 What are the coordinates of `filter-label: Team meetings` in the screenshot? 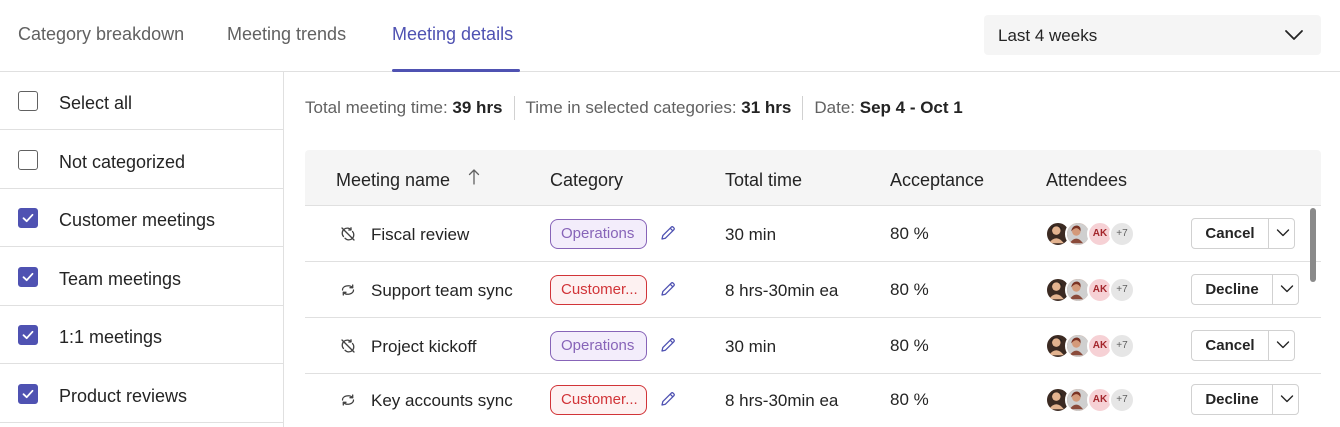 It's located at (120, 278).